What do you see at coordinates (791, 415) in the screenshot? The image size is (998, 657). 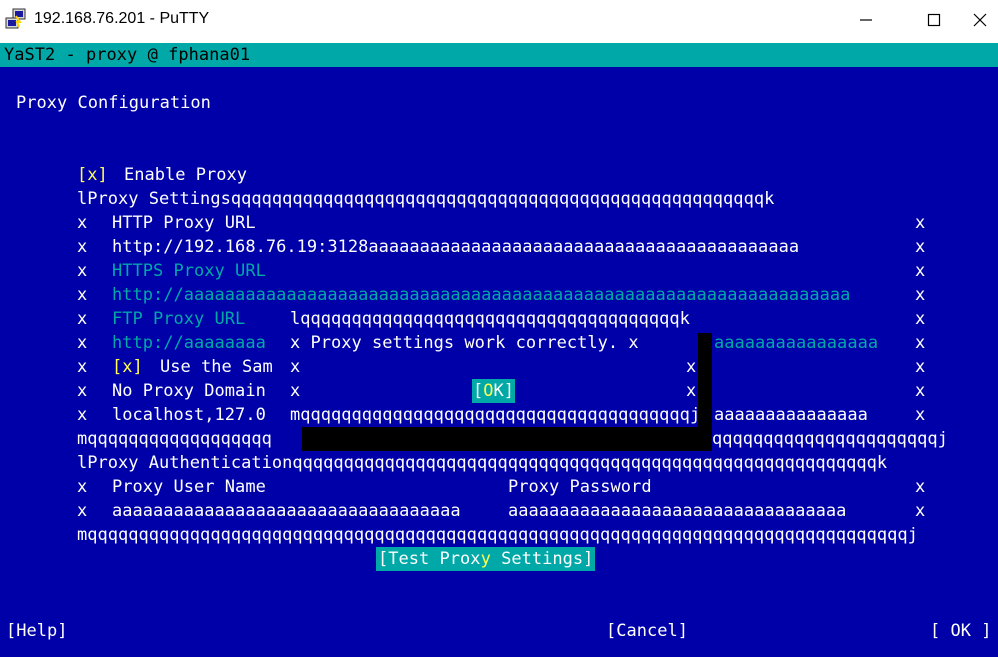 I see `no-proxy-input-tail: aaaaaaaaaaaaaaa` at bounding box center [791, 415].